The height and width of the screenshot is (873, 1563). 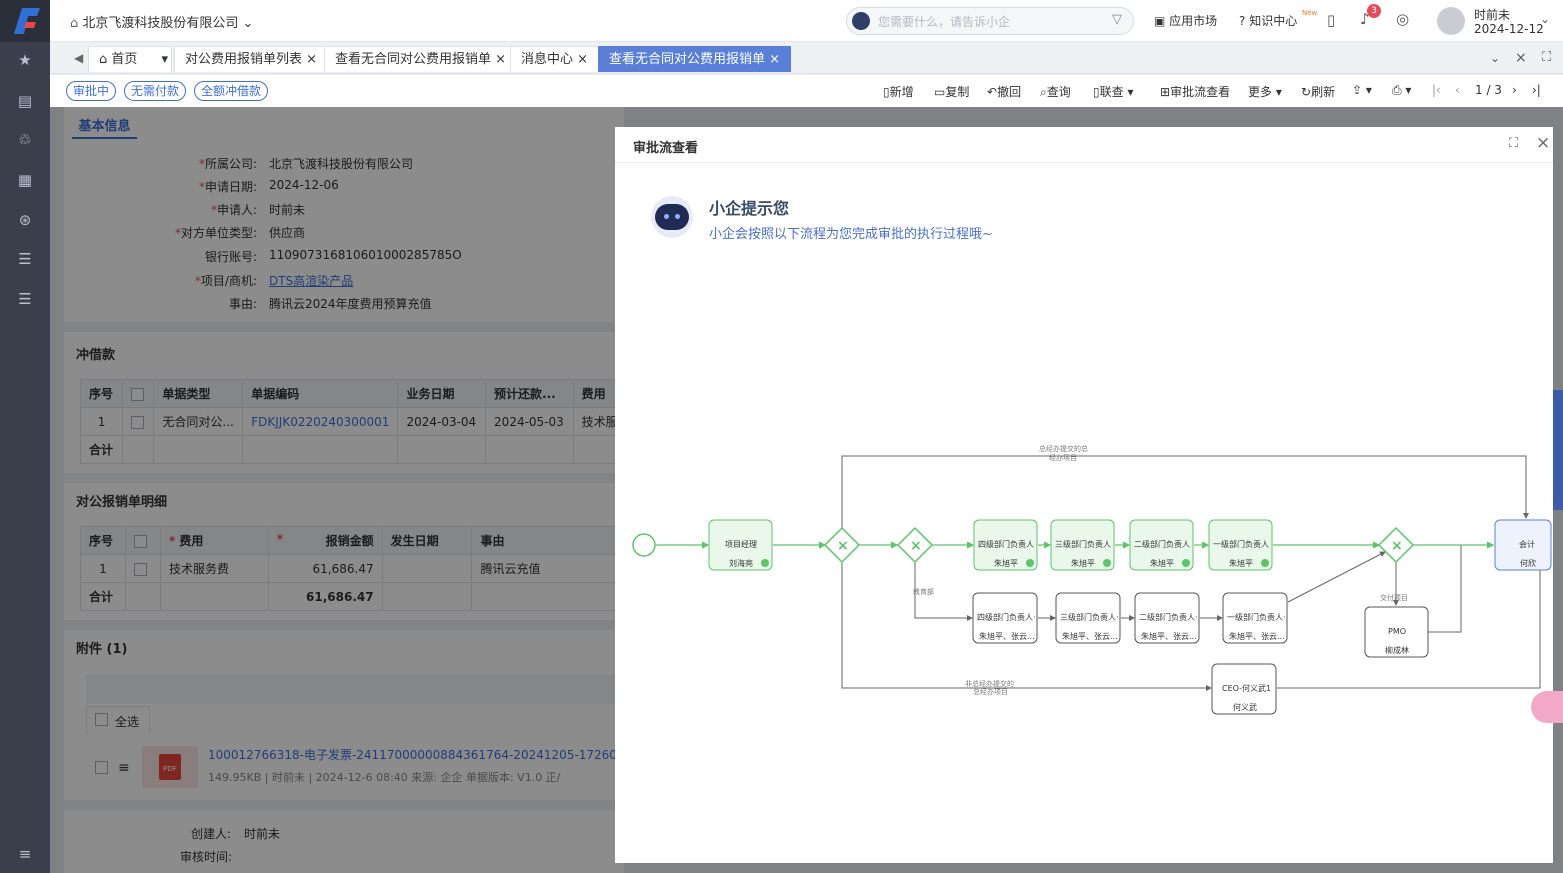 What do you see at coordinates (25, 101) in the screenshot?
I see `folder-icon: ▤` at bounding box center [25, 101].